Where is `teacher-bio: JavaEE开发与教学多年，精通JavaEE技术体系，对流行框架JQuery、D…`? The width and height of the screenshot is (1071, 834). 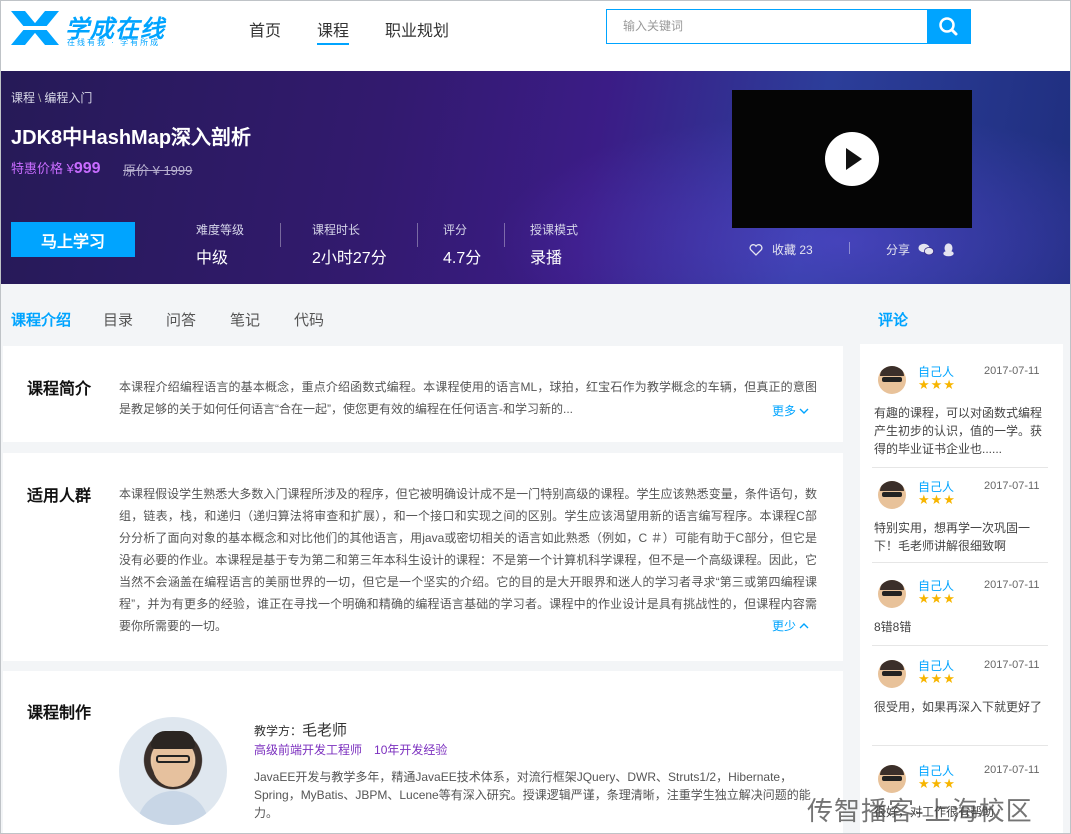
teacher-bio: JavaEE开发与教学多年，精通JavaEE技术体系，对流行框架JQuery、D… is located at coordinates (532, 795).